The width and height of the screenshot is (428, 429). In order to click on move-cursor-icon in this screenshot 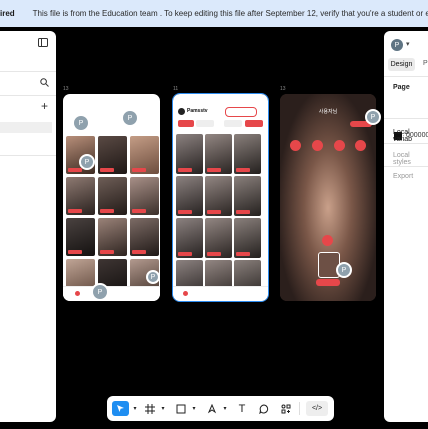, I will do `click(120, 408)`.